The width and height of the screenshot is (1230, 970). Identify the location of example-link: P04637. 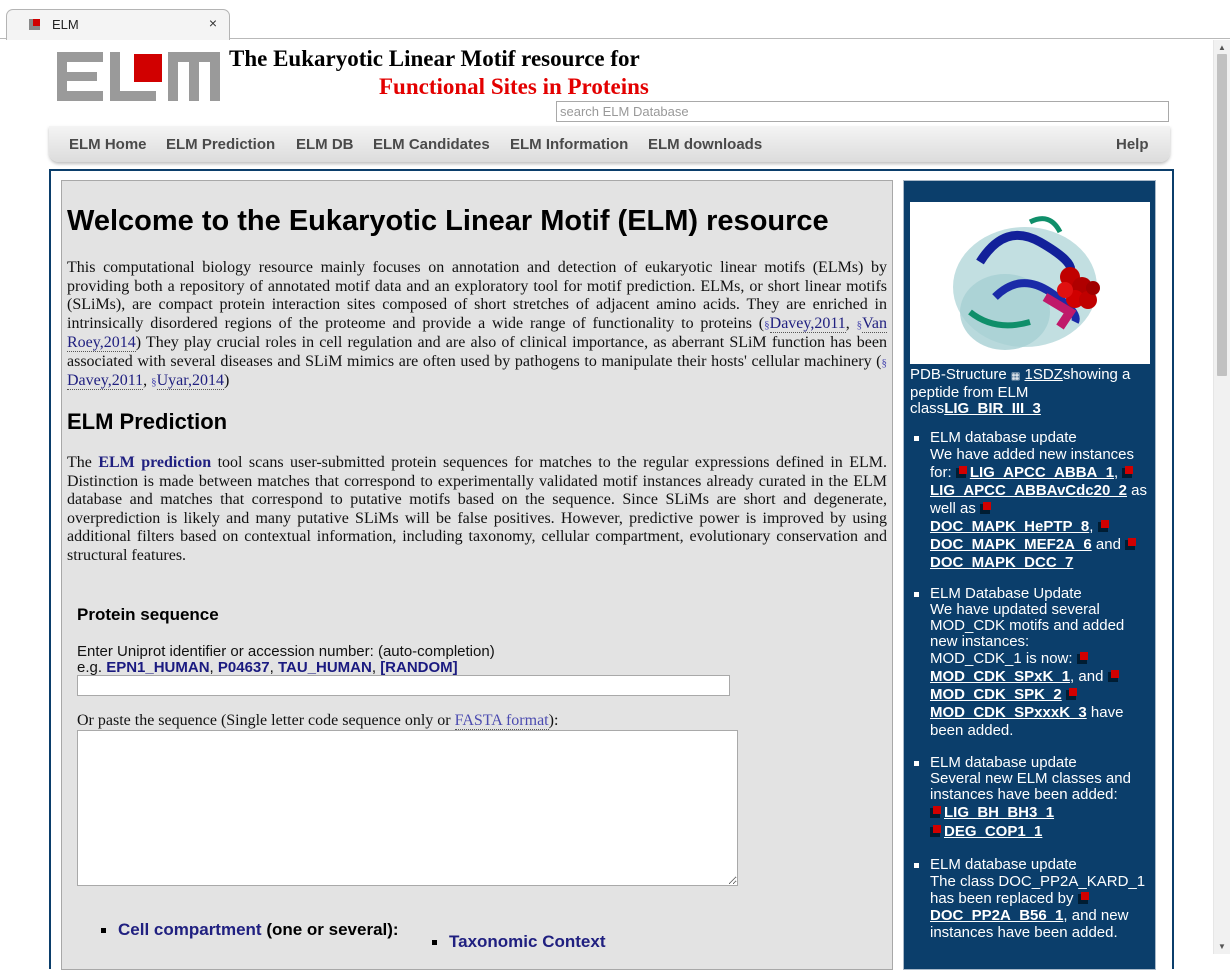
(244, 667).